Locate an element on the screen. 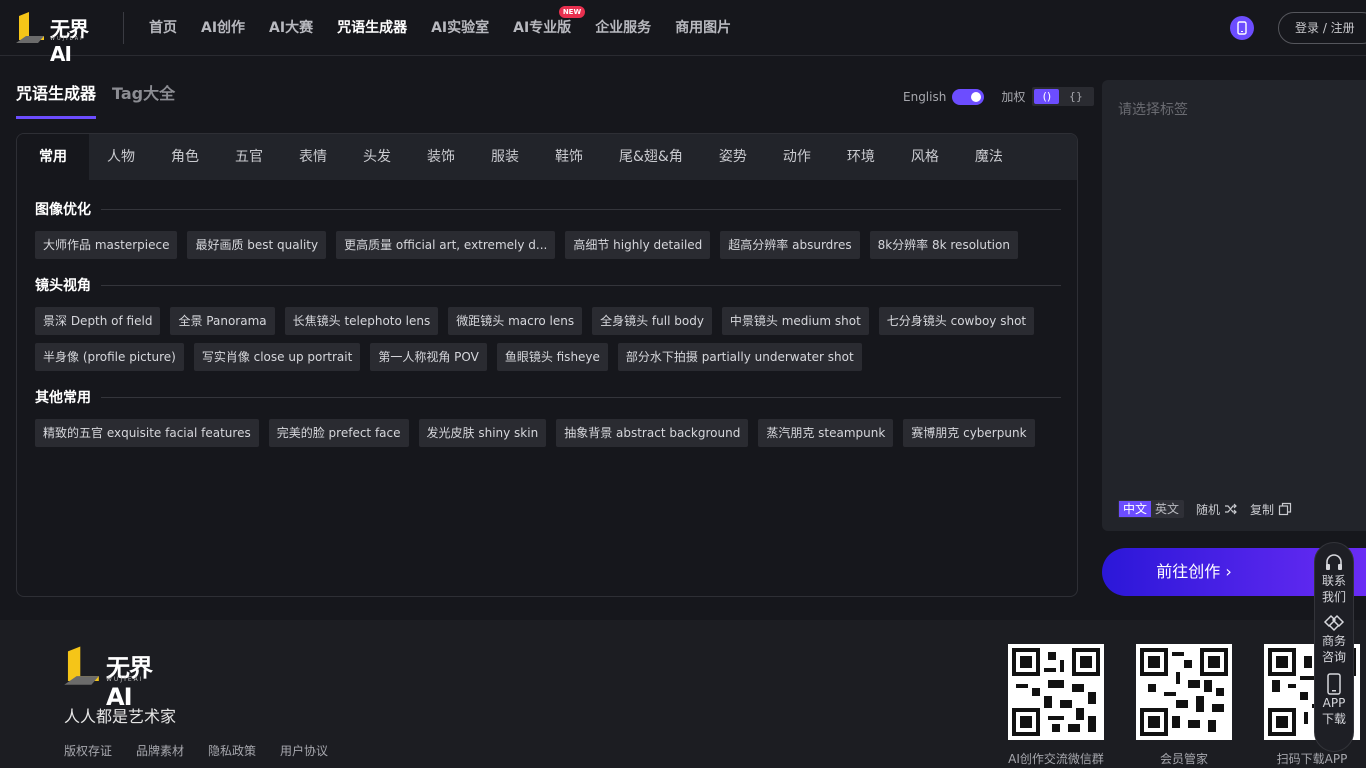 Image resolution: width=1366 pixels, height=768 pixels. section-title: 镜头视角 is located at coordinates (548, 285).